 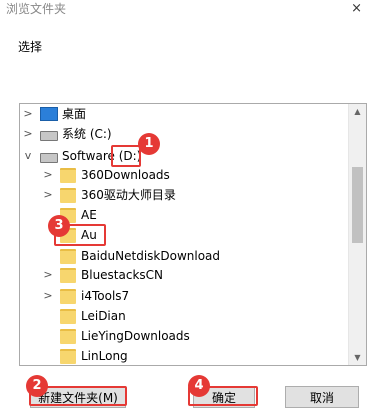 What do you see at coordinates (59, 226) in the screenshot?
I see `annotation-badge-3: 3` at bounding box center [59, 226].